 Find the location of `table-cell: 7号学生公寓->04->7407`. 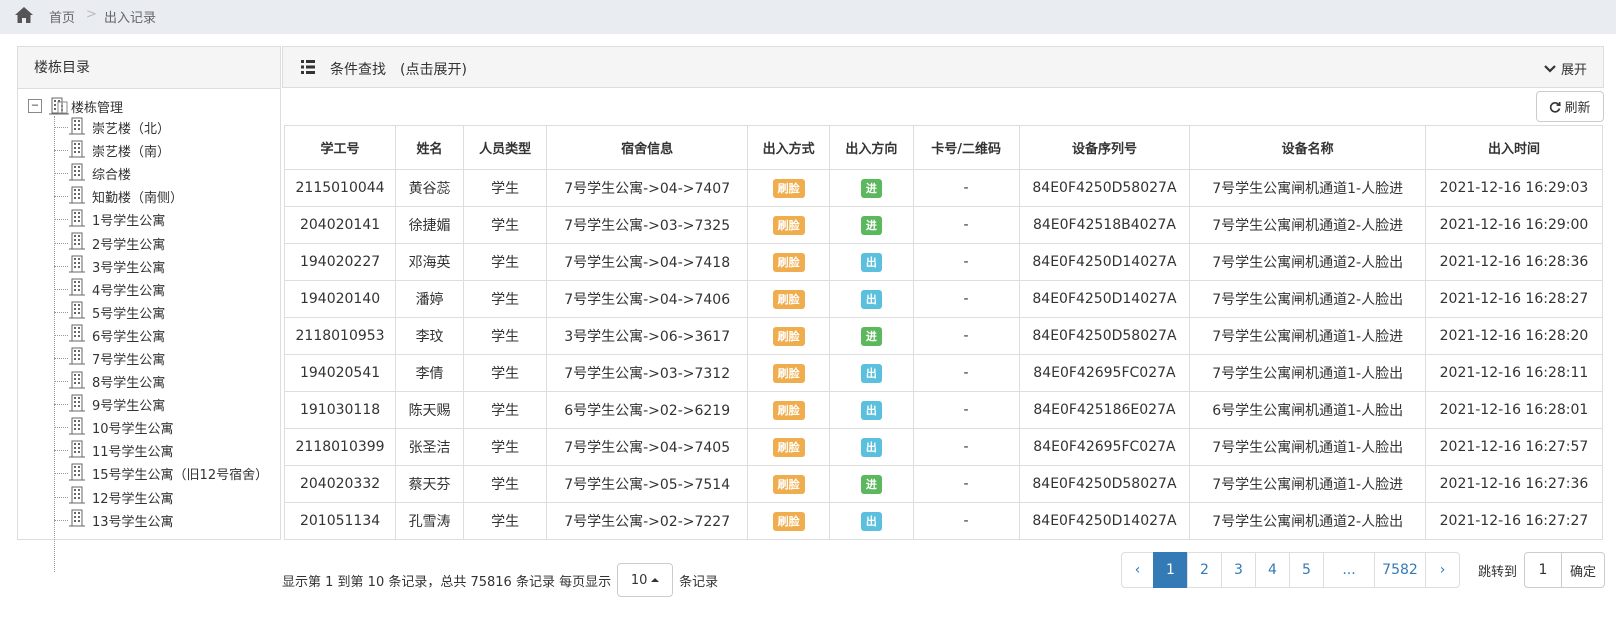

table-cell: 7号学生公寓->04->7407 is located at coordinates (647, 188).